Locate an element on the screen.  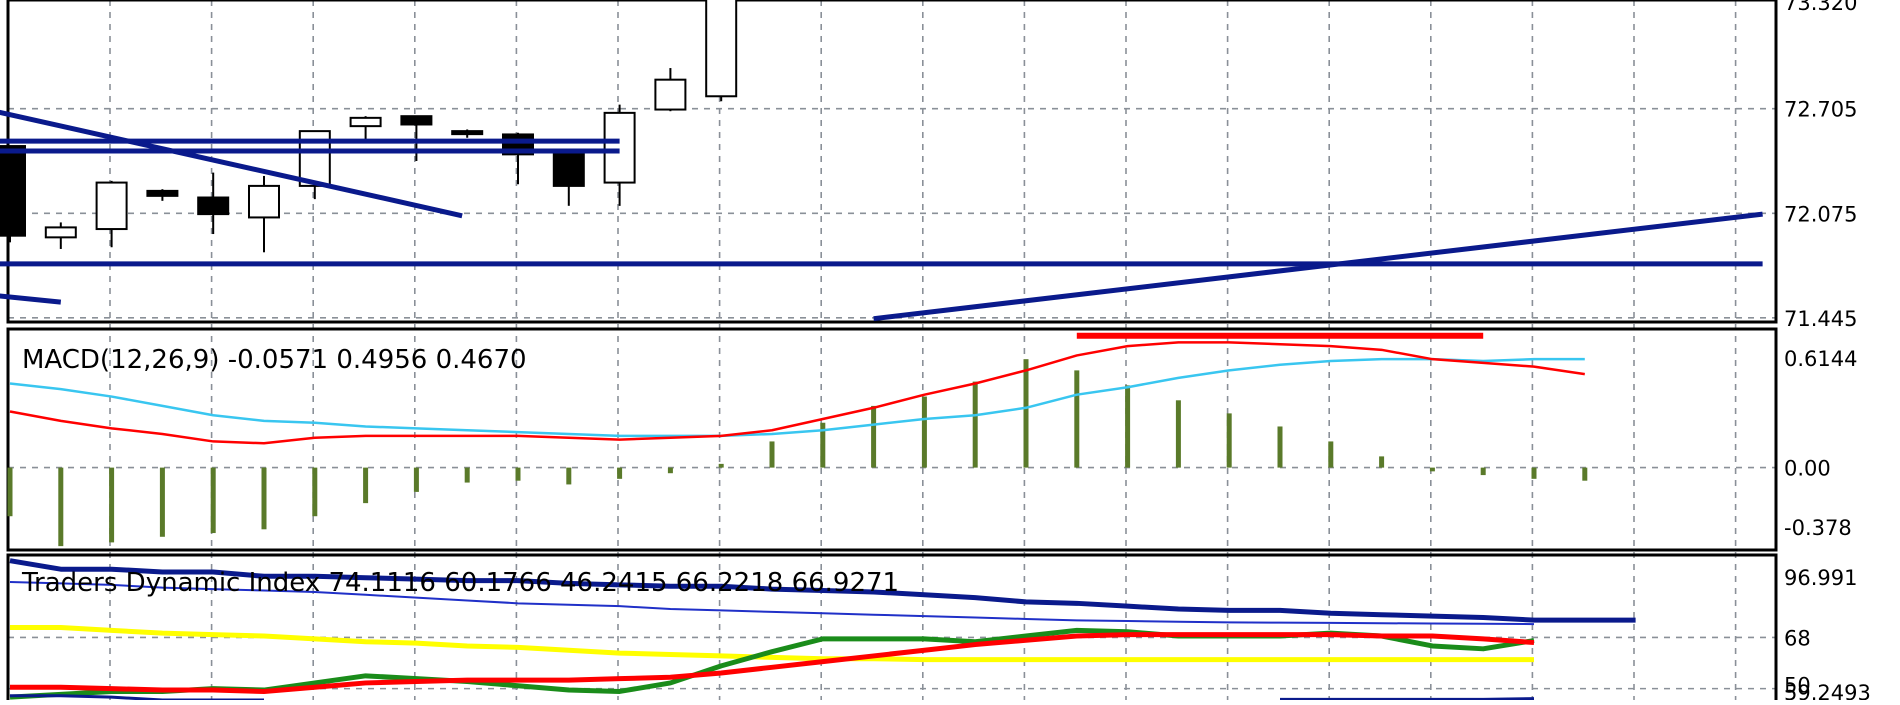
price-axis-label: 72.705 is located at coordinates (1820, 110).